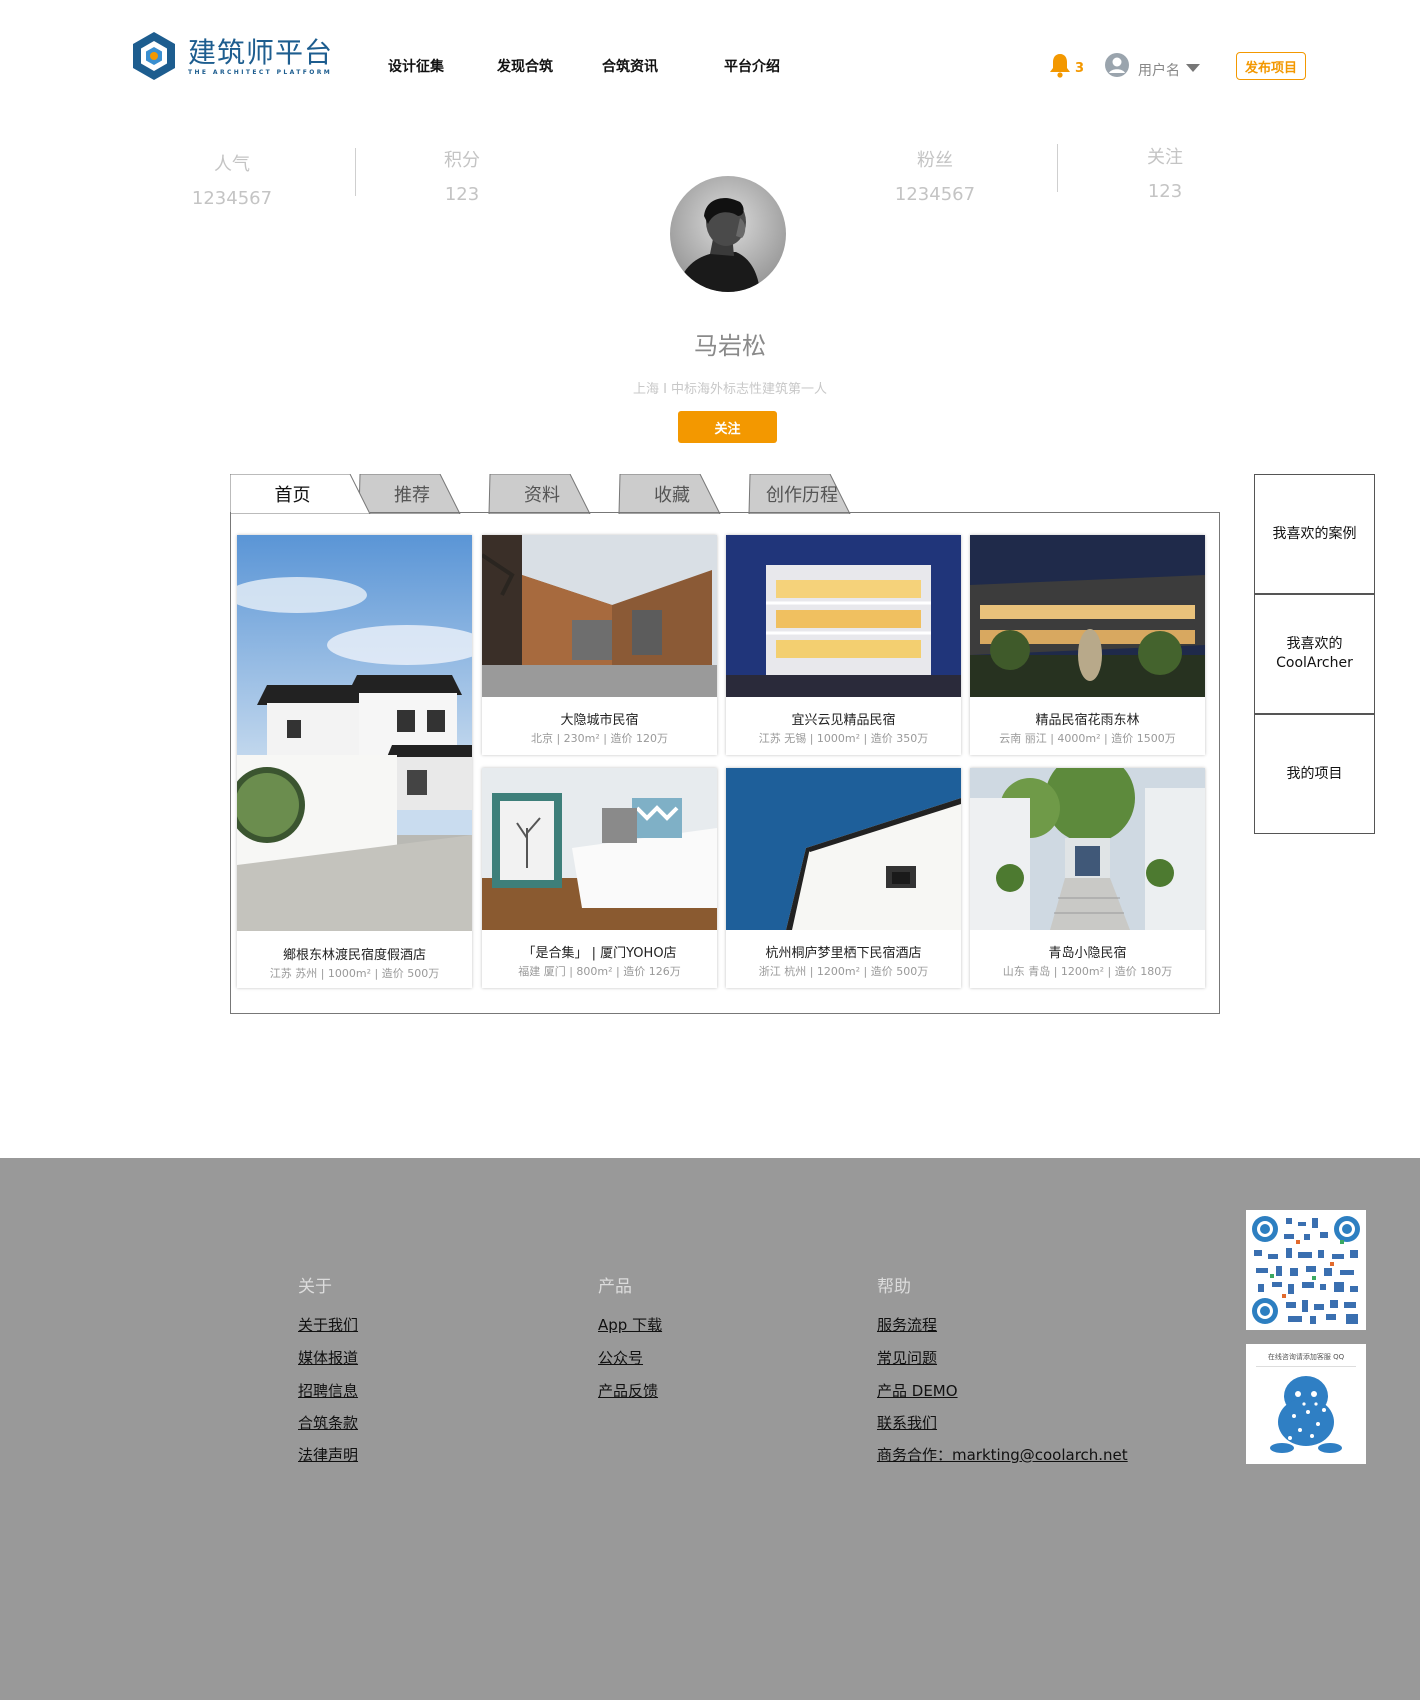  What do you see at coordinates (462, 160) in the screenshot?
I see `stat-points-label: 积分` at bounding box center [462, 160].